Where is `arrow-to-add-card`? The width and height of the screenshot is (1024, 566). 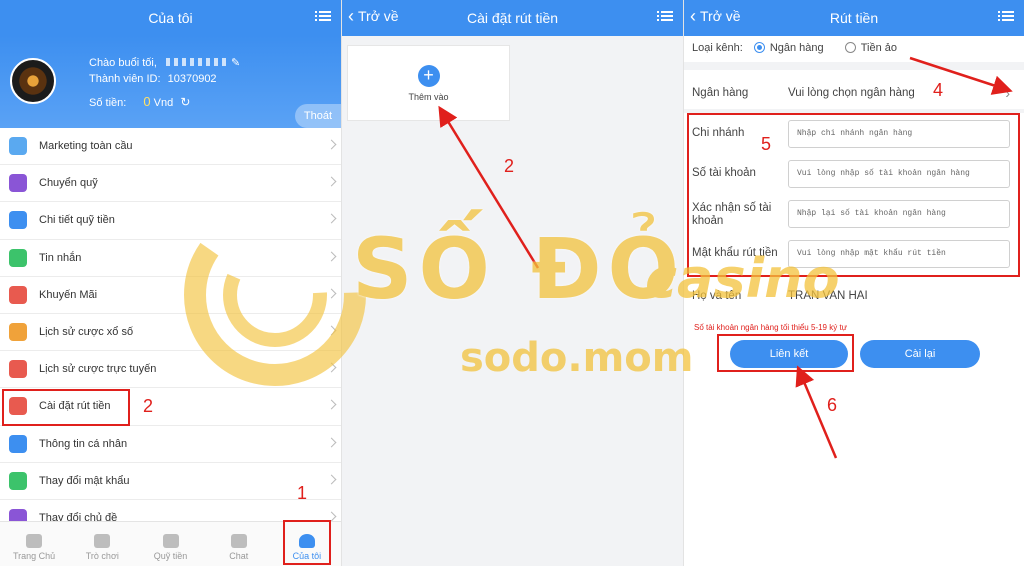 arrow-to-add-card is located at coordinates (489, 187).